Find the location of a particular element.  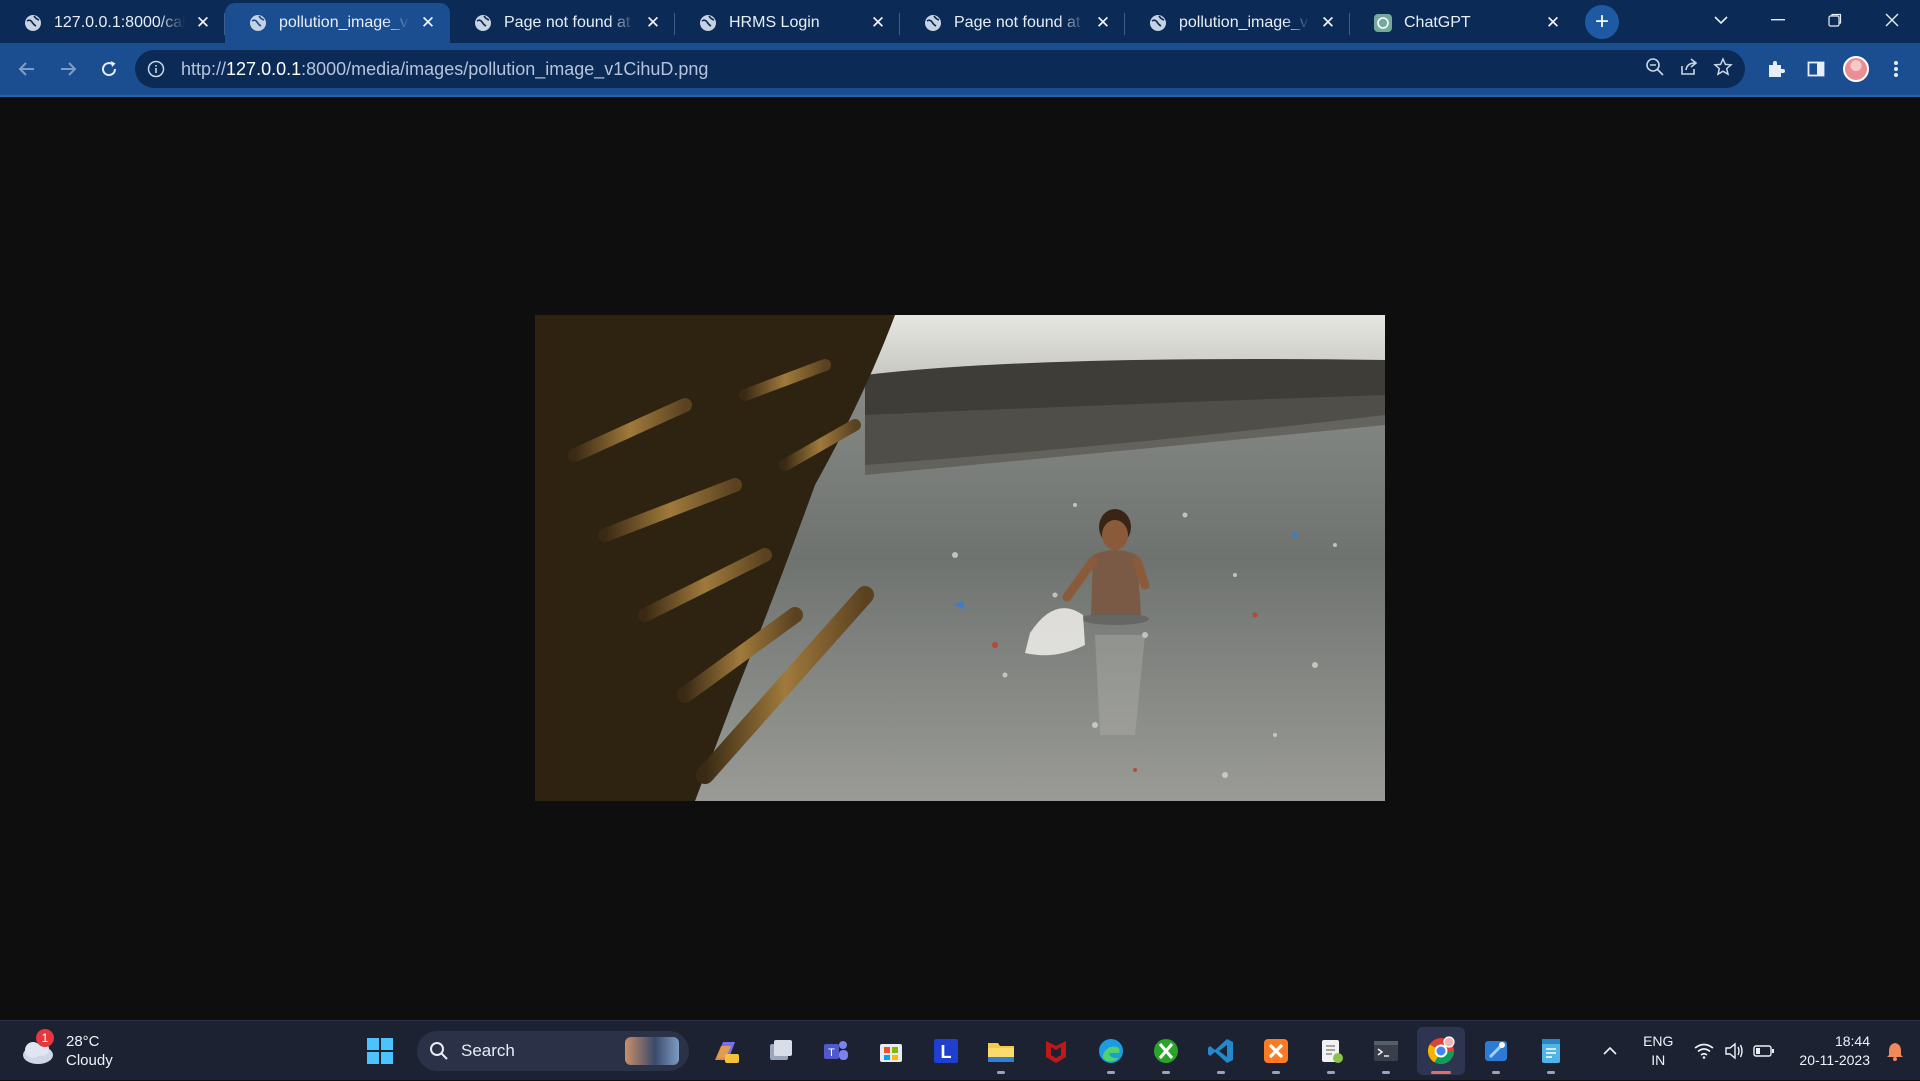

profile-avatar is located at coordinates (1856, 69).